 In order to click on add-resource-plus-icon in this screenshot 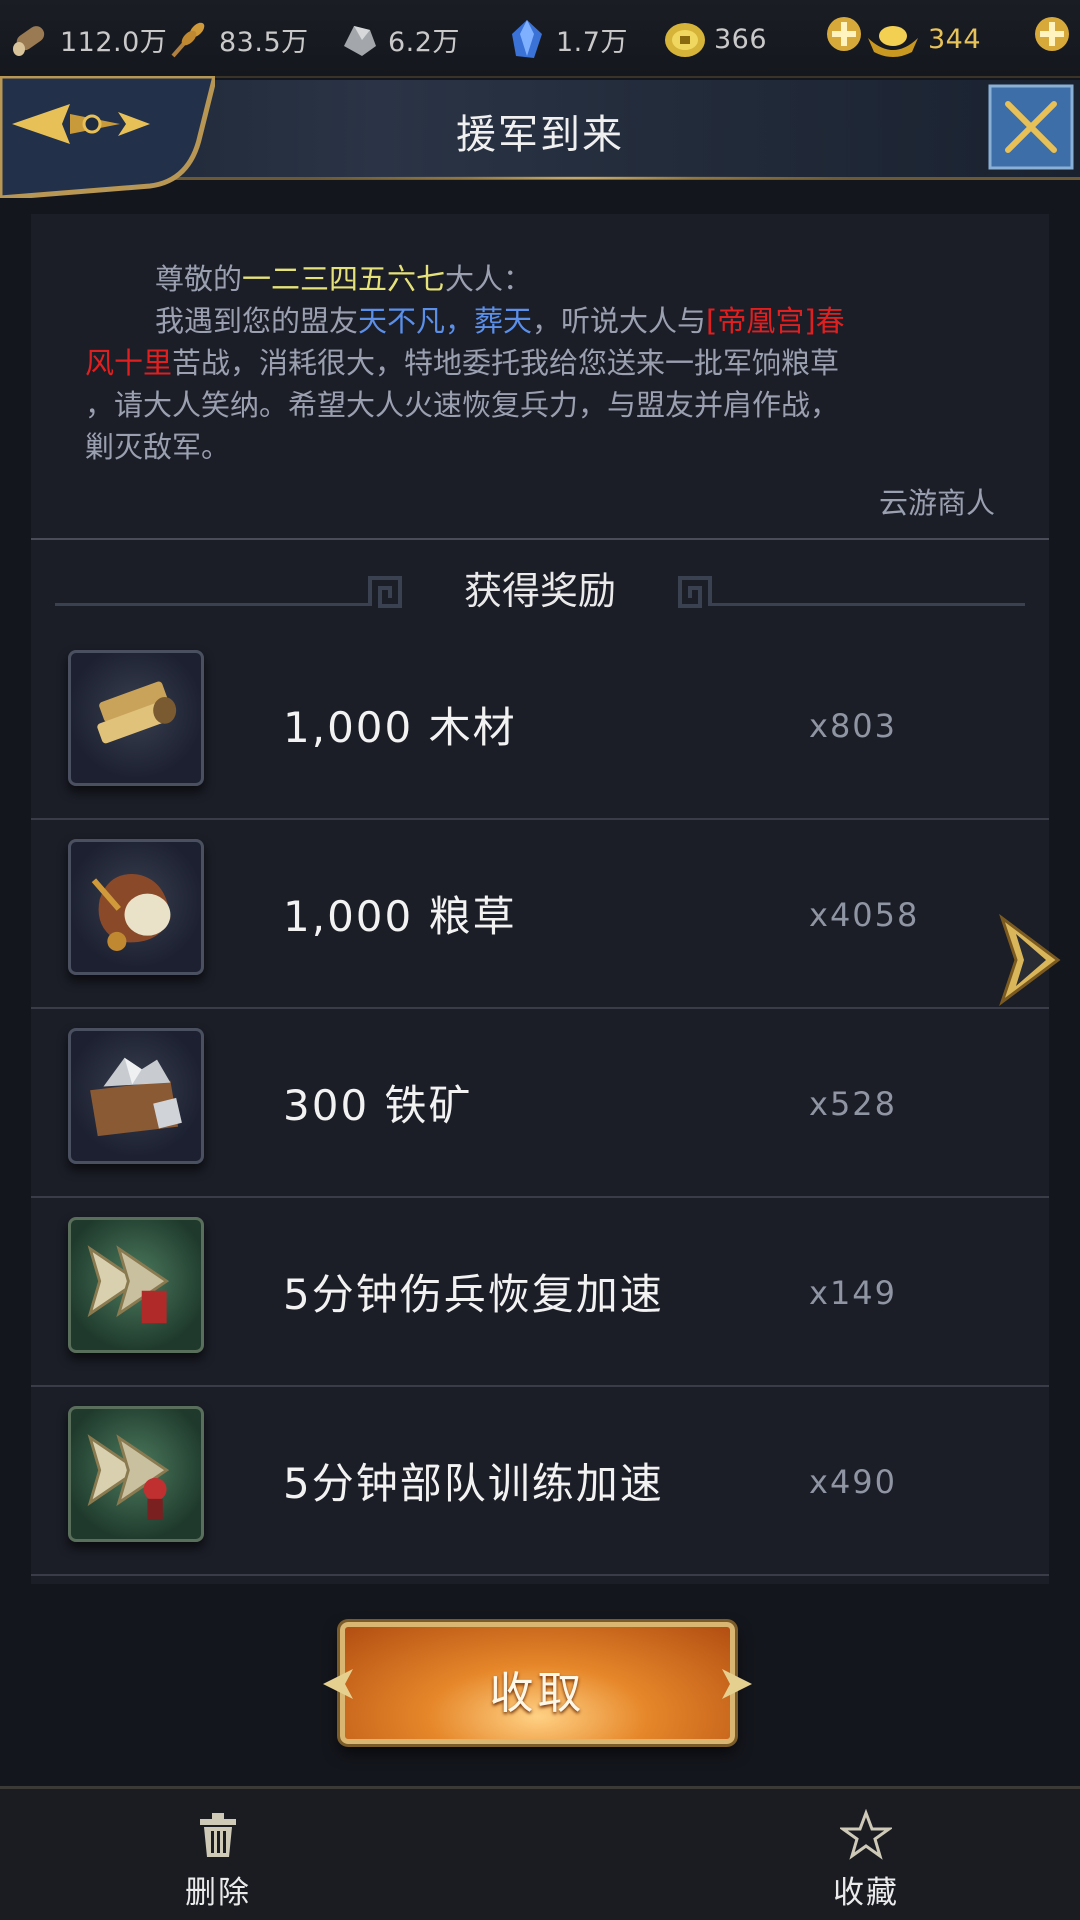, I will do `click(1052, 34)`.